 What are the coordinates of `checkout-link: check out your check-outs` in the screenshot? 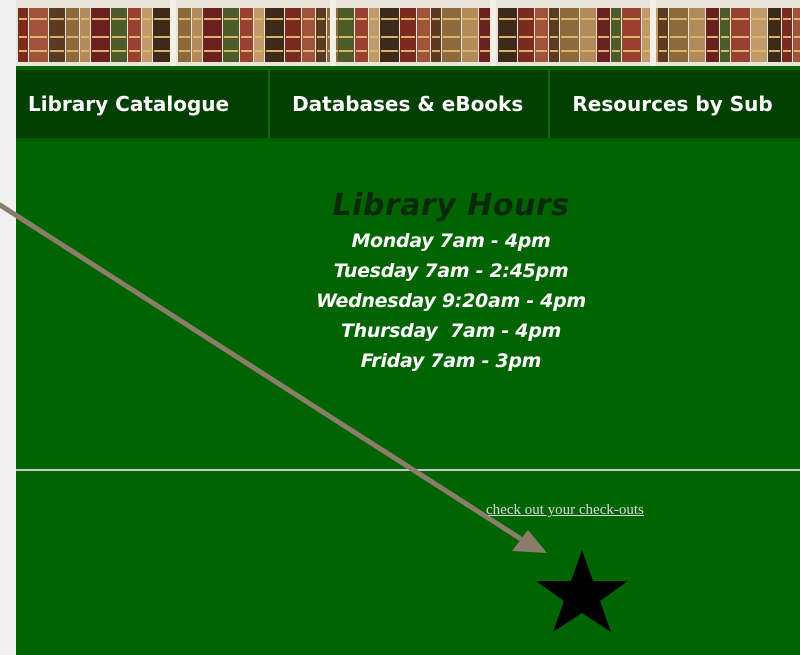 It's located at (565, 510).